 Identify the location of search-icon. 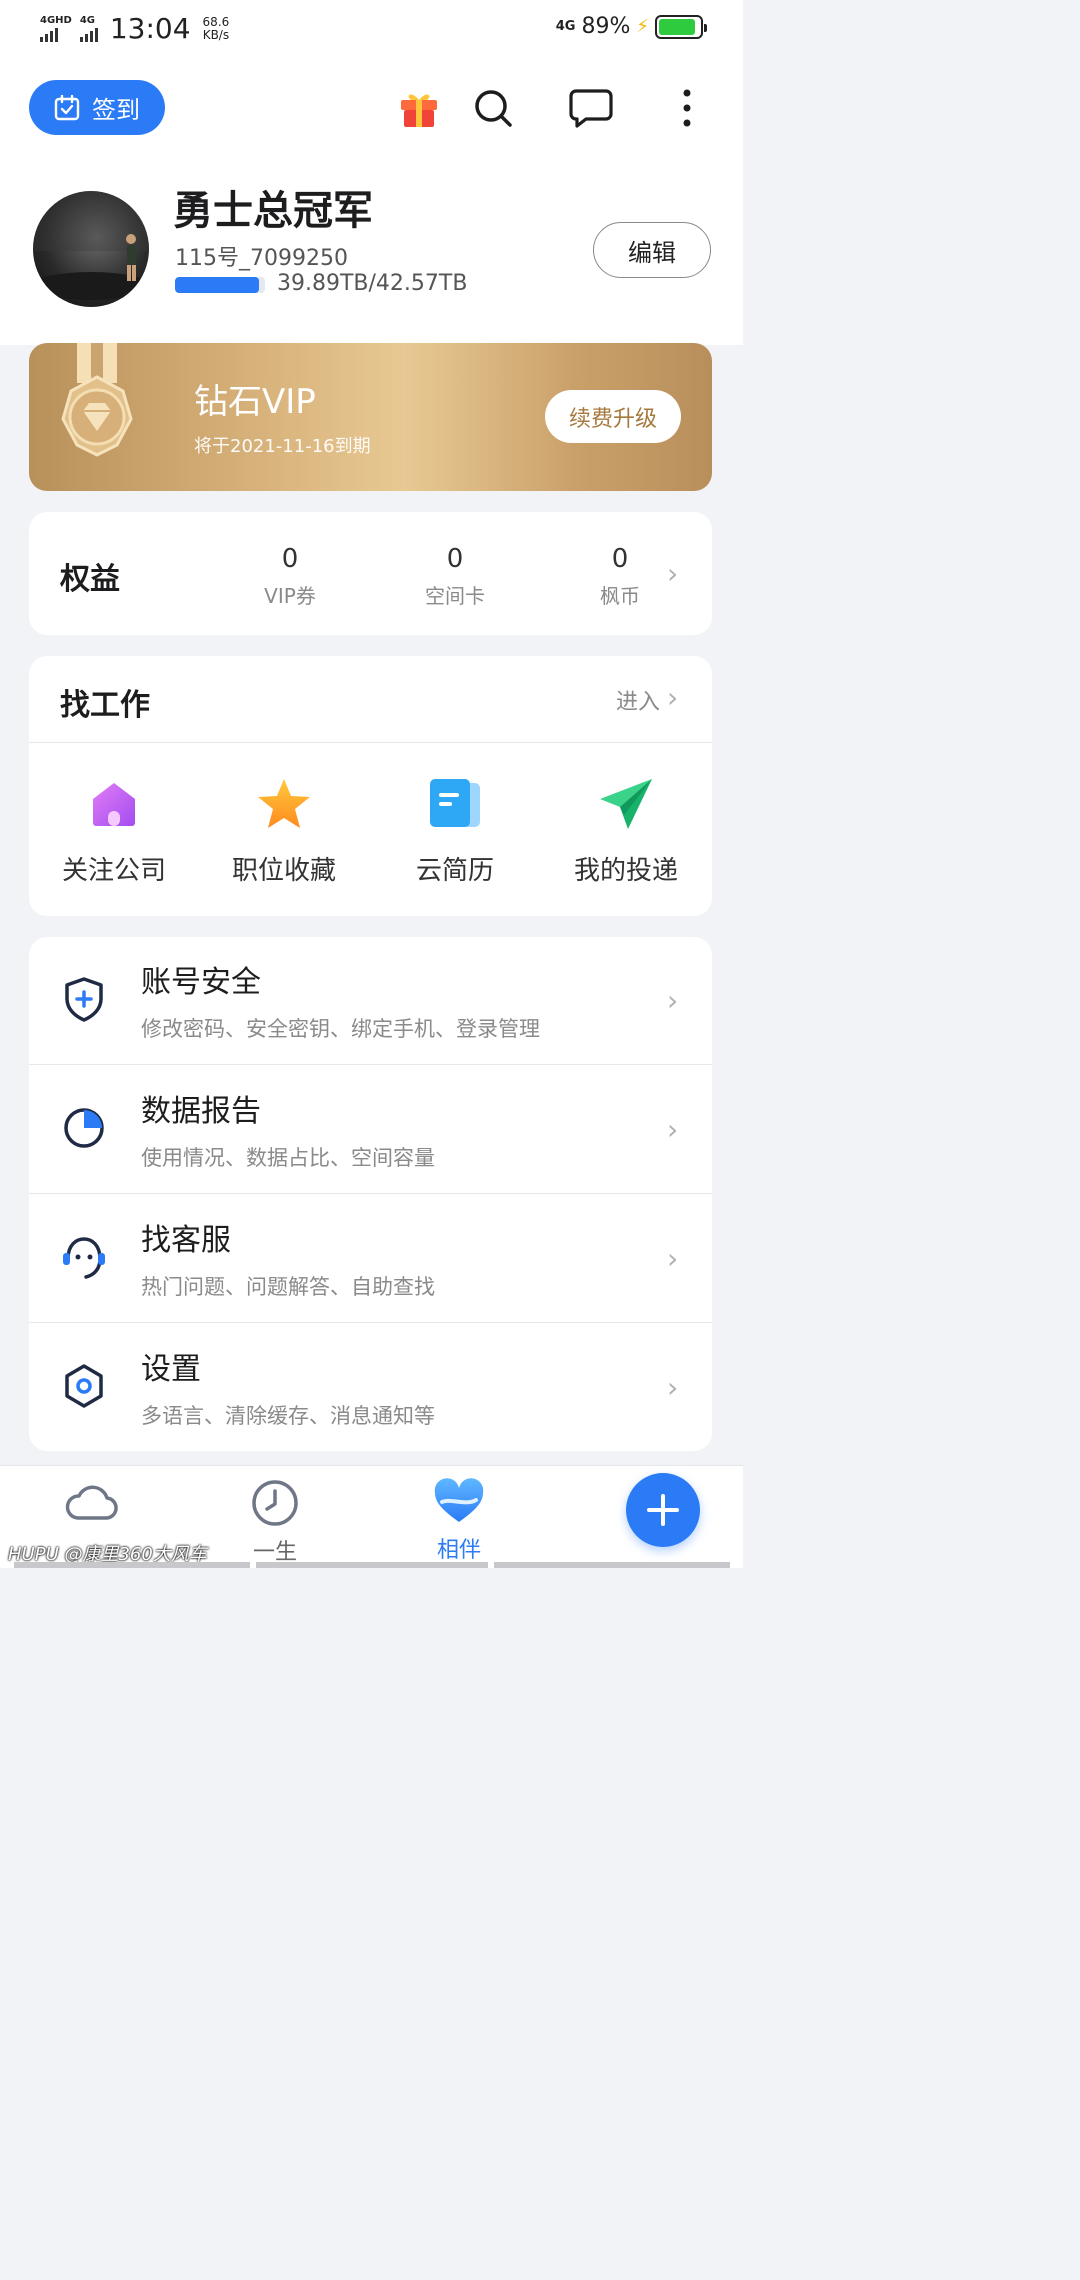
(493, 108).